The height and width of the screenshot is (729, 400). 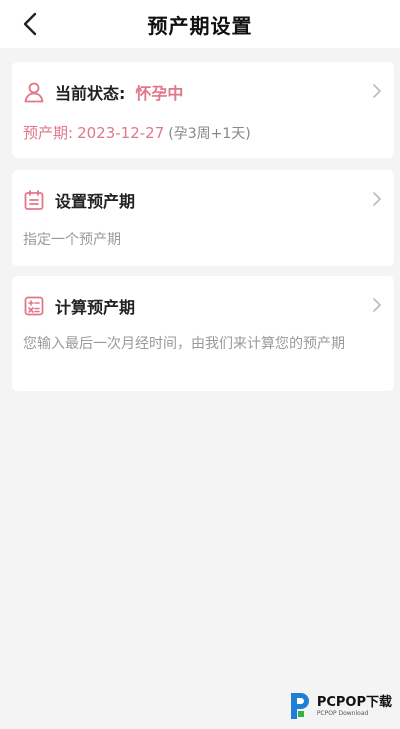 I want to click on watermark-logo: PCPOP下载 PCPOP Download, so click(x=339, y=706).